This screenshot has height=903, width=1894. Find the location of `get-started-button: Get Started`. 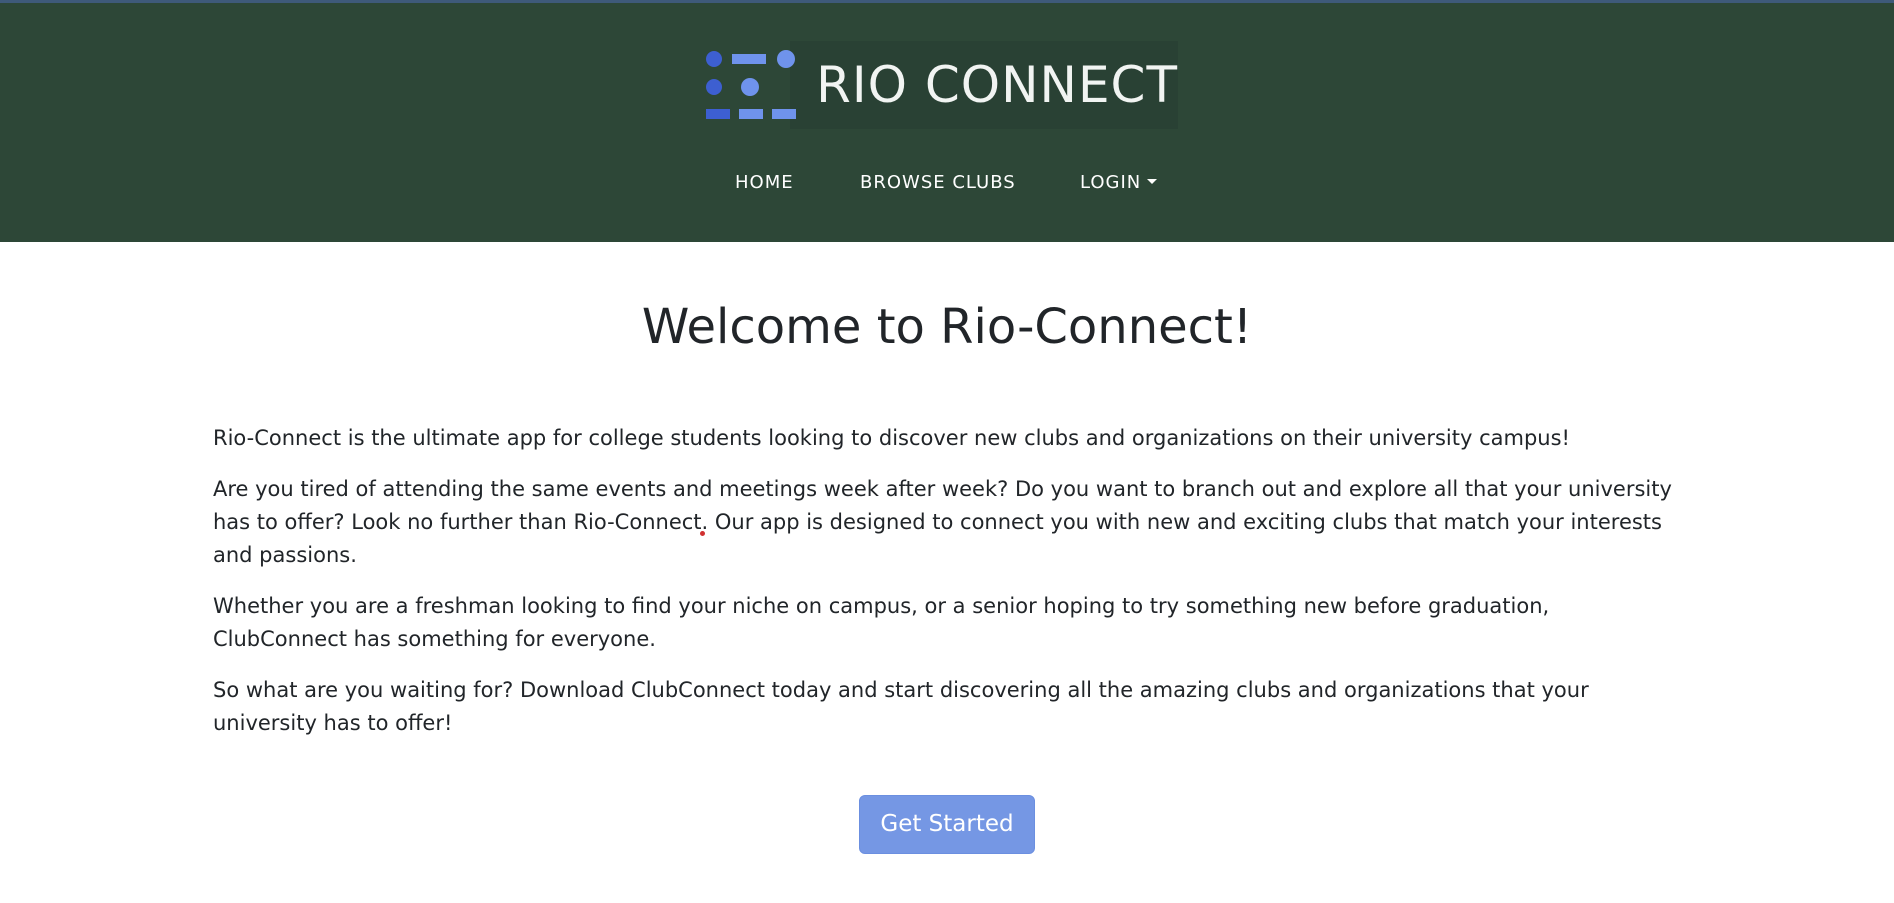

get-started-button: Get Started is located at coordinates (947, 824).